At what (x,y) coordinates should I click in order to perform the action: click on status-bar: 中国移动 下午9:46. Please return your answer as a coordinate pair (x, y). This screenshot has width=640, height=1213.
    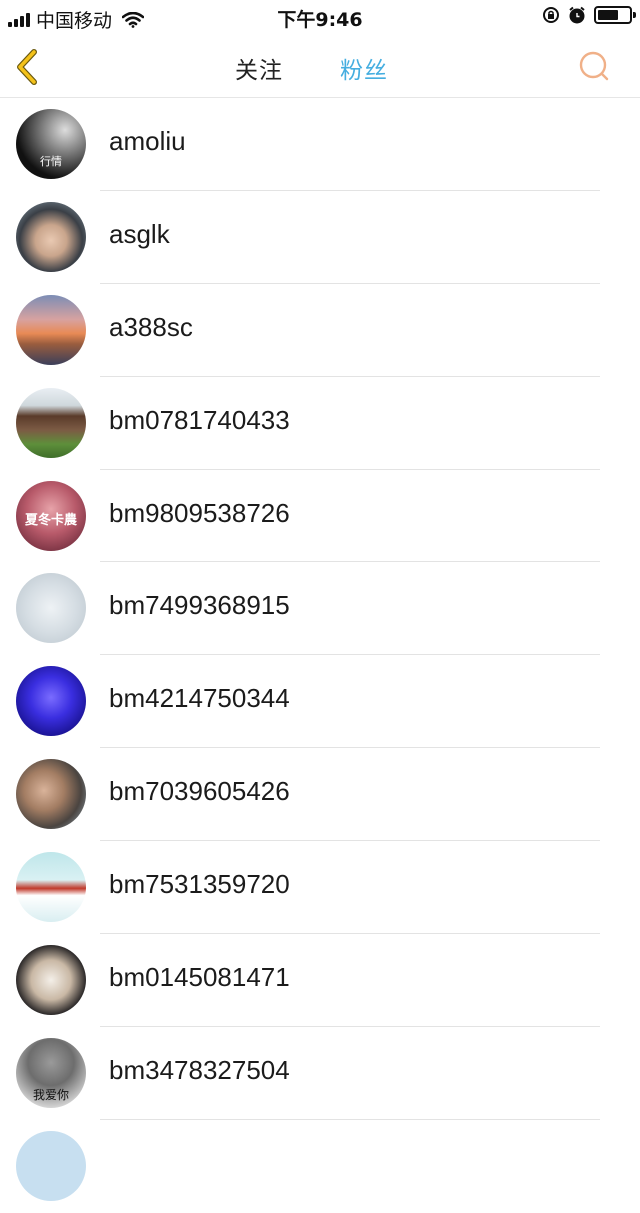
    Looking at the image, I should click on (320, 17).